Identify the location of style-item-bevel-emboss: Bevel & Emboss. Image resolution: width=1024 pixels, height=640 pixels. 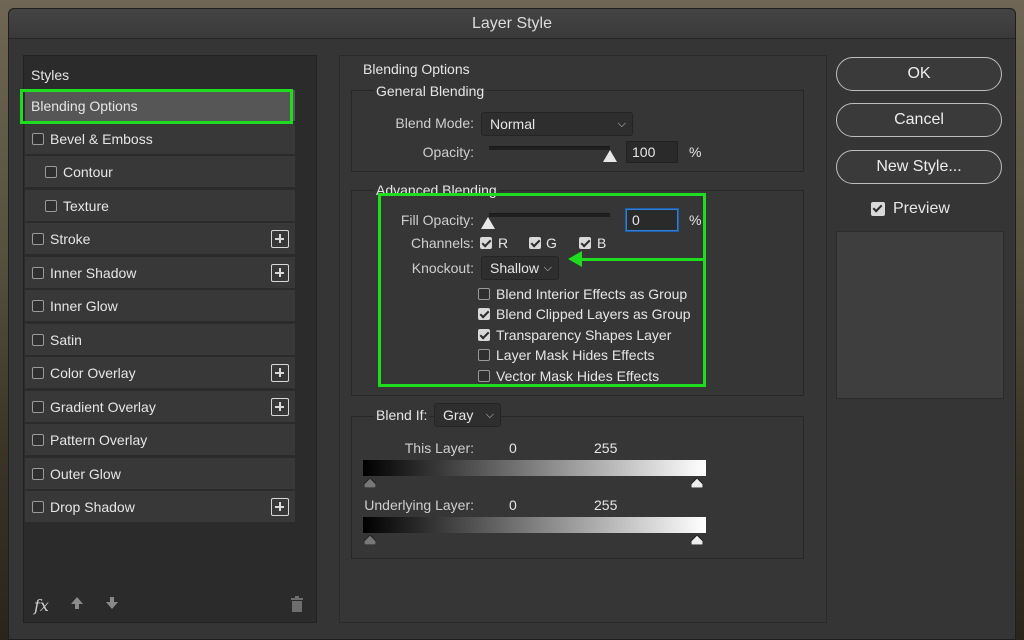
(160, 139).